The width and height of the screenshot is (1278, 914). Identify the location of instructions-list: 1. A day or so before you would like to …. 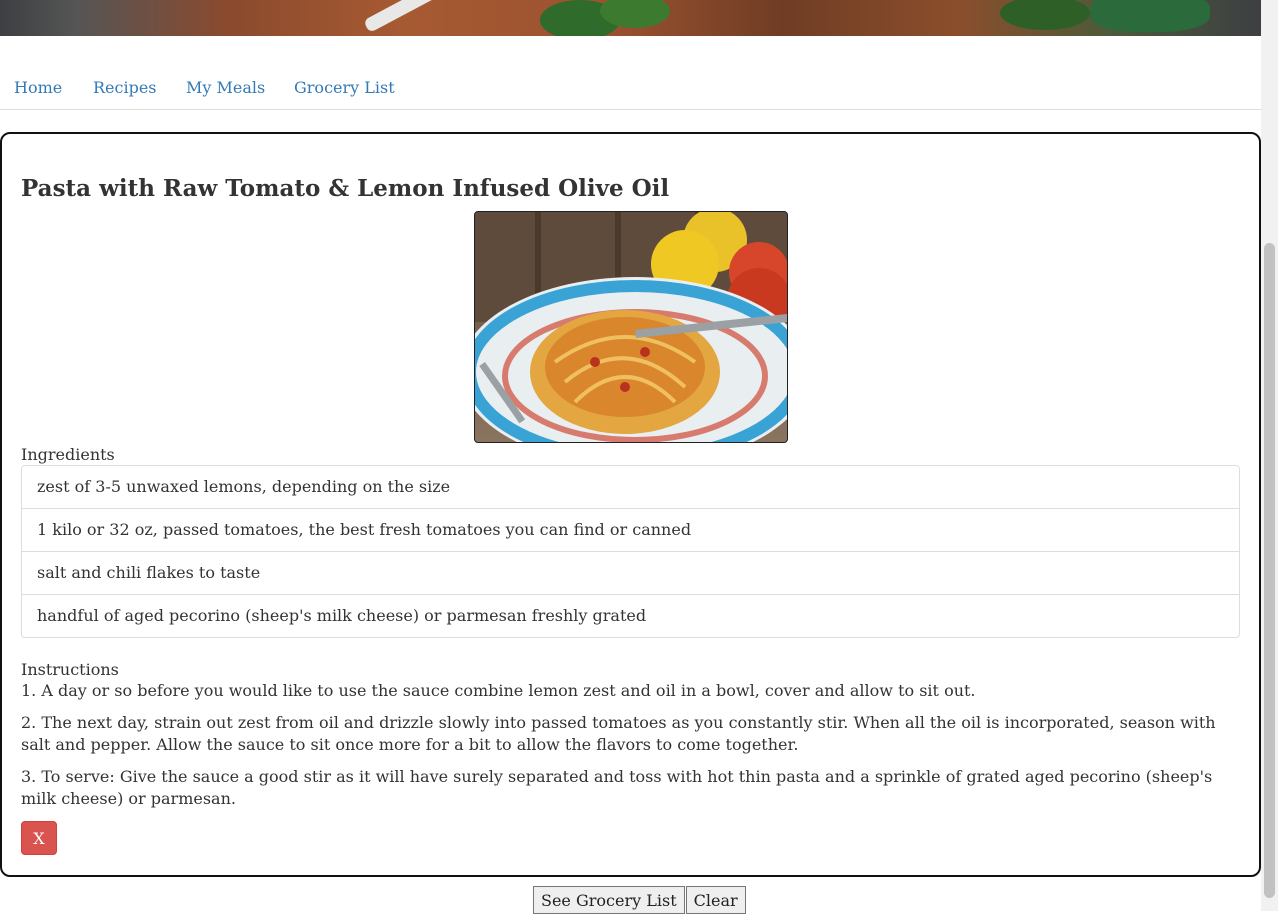
(632, 750).